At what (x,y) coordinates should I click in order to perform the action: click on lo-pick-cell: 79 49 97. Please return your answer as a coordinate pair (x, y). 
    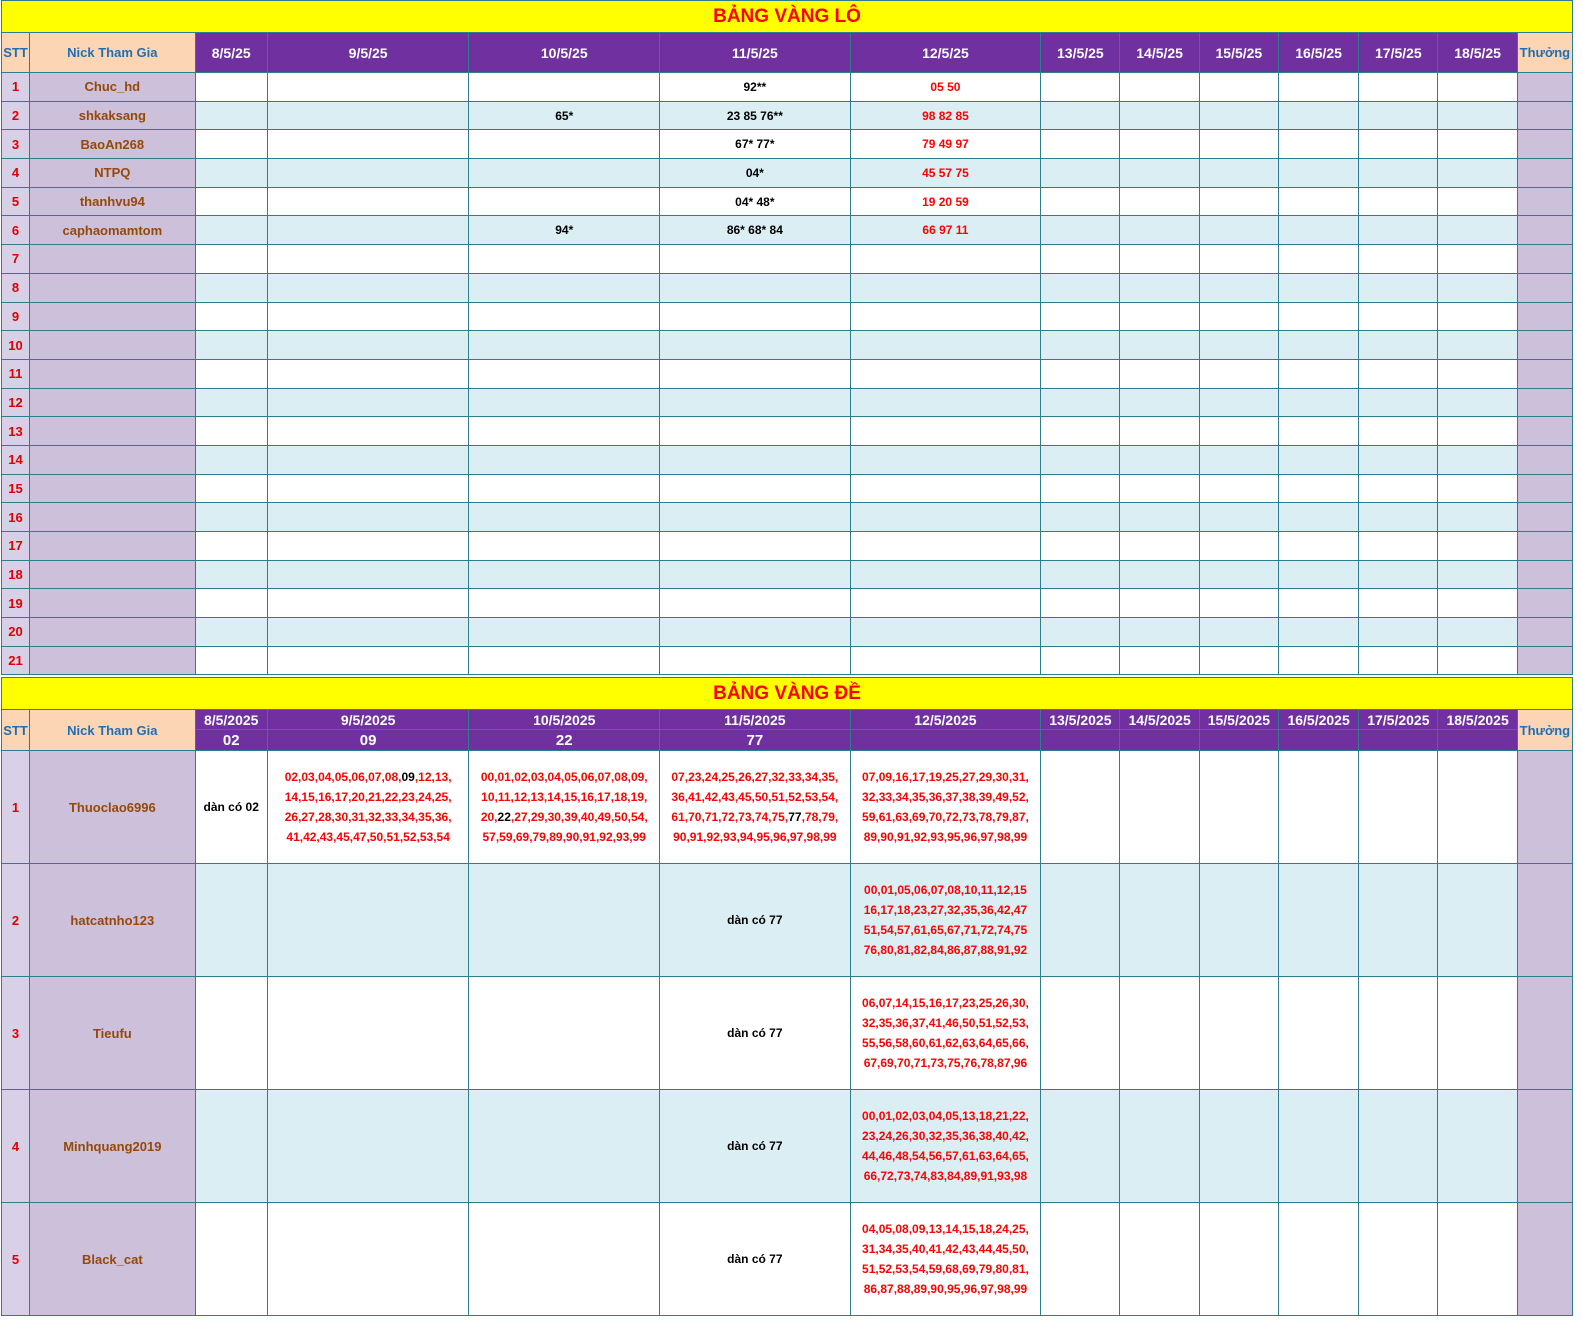
    Looking at the image, I should click on (945, 144).